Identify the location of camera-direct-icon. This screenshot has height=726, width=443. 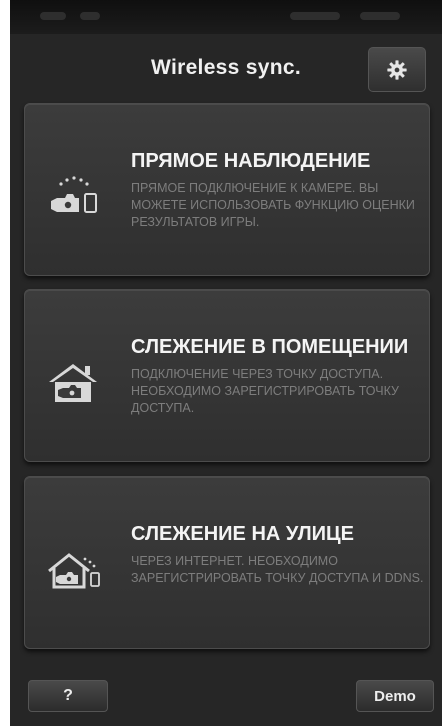
(74, 194).